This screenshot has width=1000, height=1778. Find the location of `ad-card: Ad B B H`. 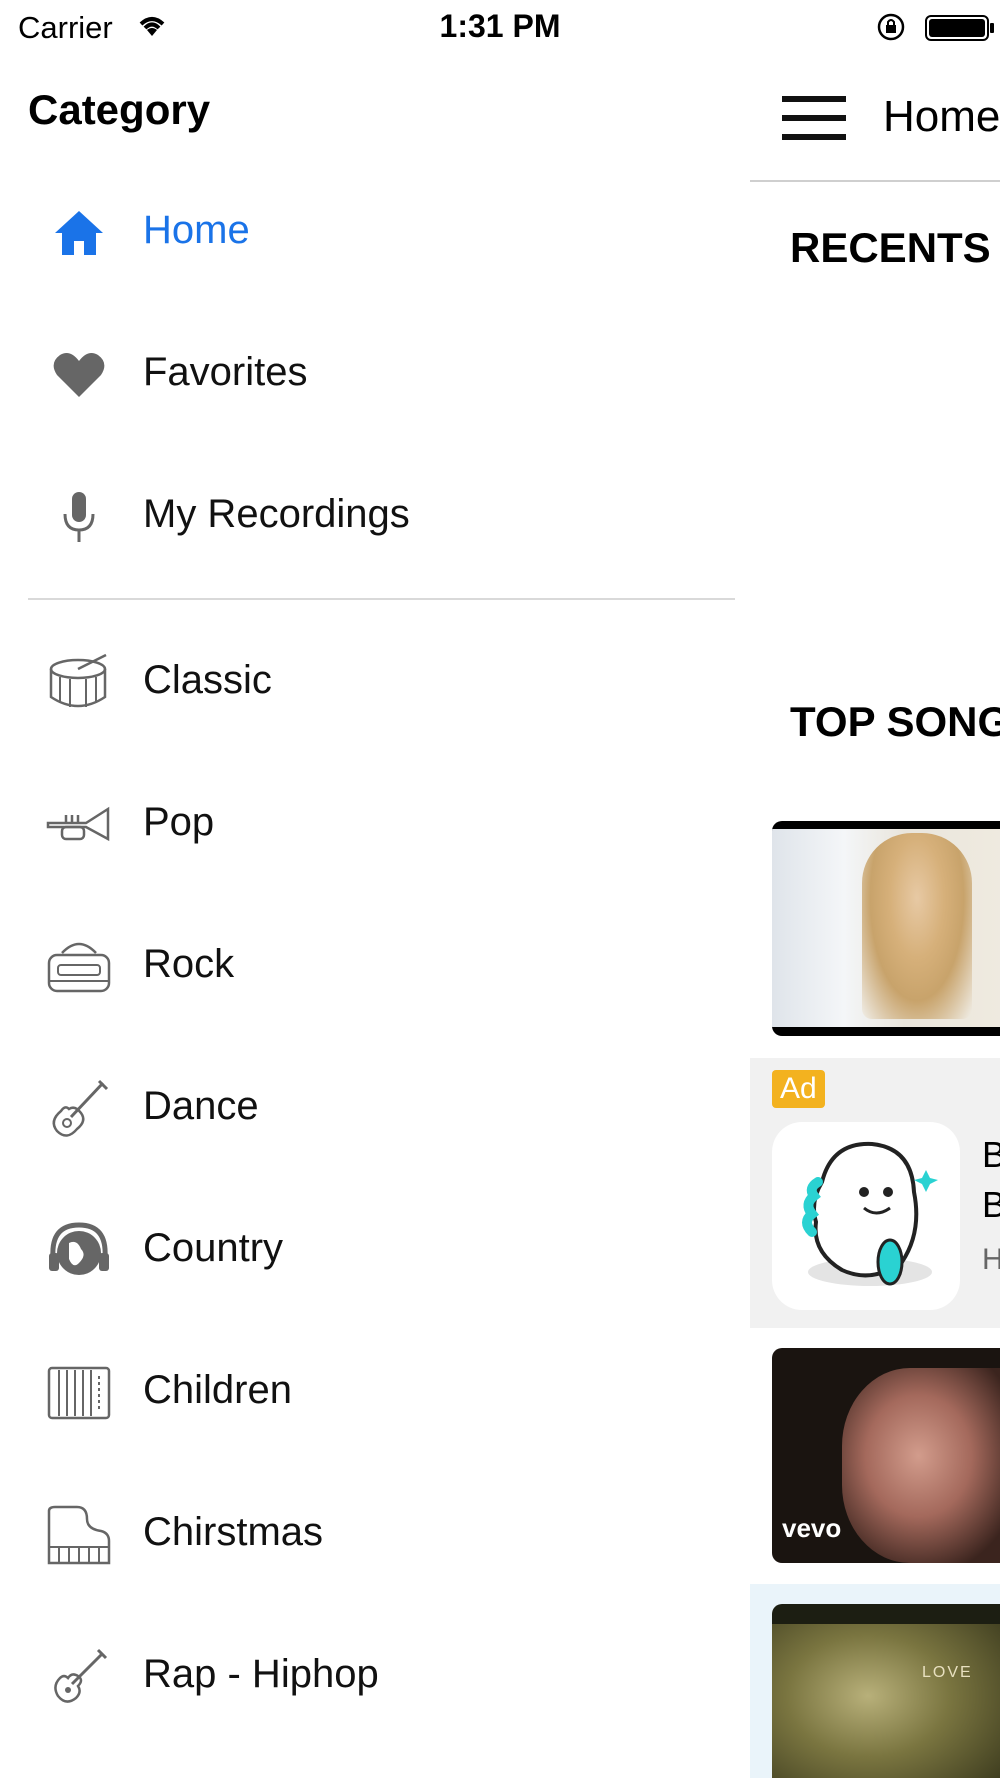

ad-card: Ad B B H is located at coordinates (875, 1193).